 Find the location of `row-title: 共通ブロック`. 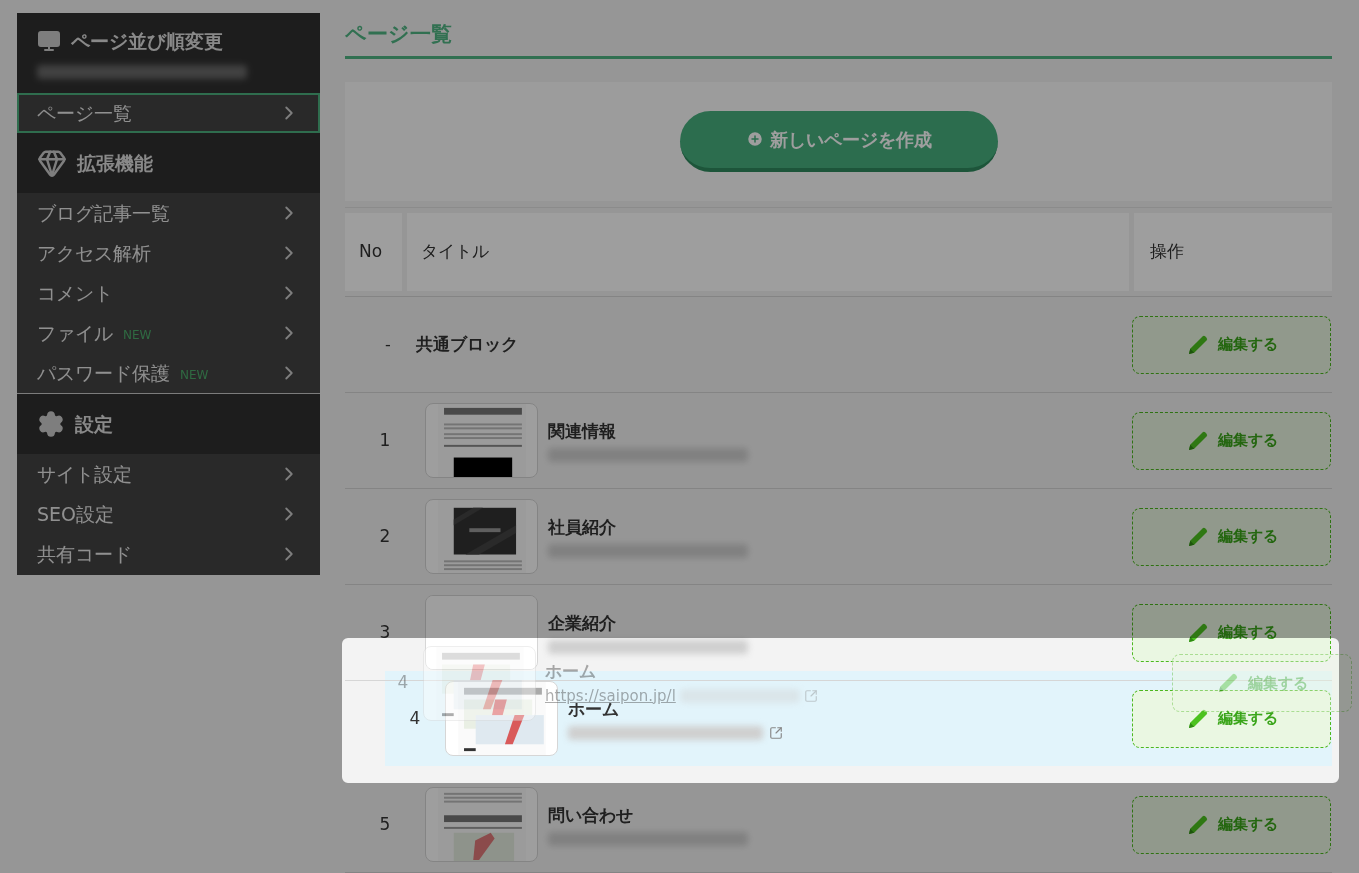

row-title: 共通ブロック is located at coordinates (467, 344).